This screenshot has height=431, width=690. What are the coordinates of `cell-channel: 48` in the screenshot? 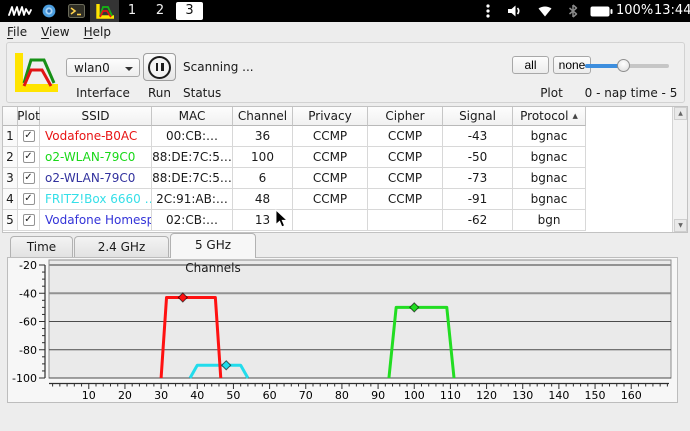 It's located at (263, 199).